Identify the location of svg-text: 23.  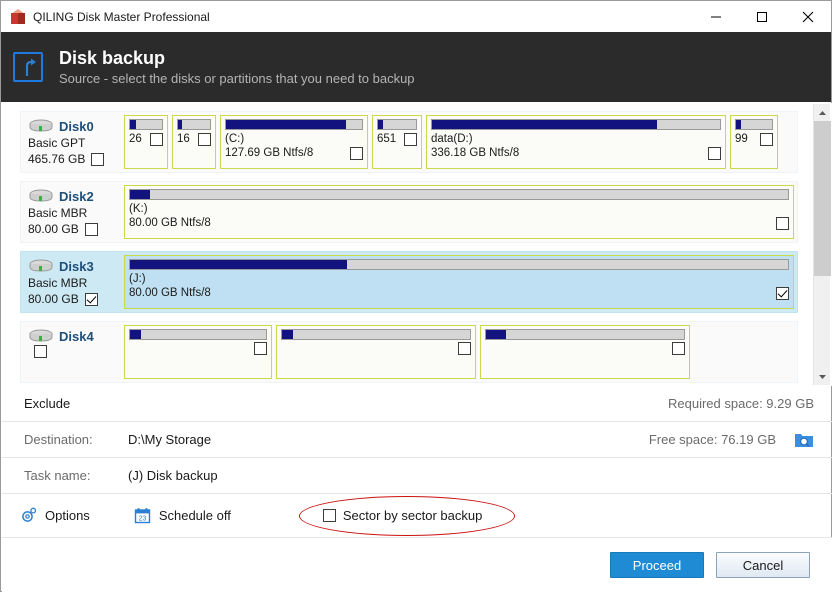
(142, 518).